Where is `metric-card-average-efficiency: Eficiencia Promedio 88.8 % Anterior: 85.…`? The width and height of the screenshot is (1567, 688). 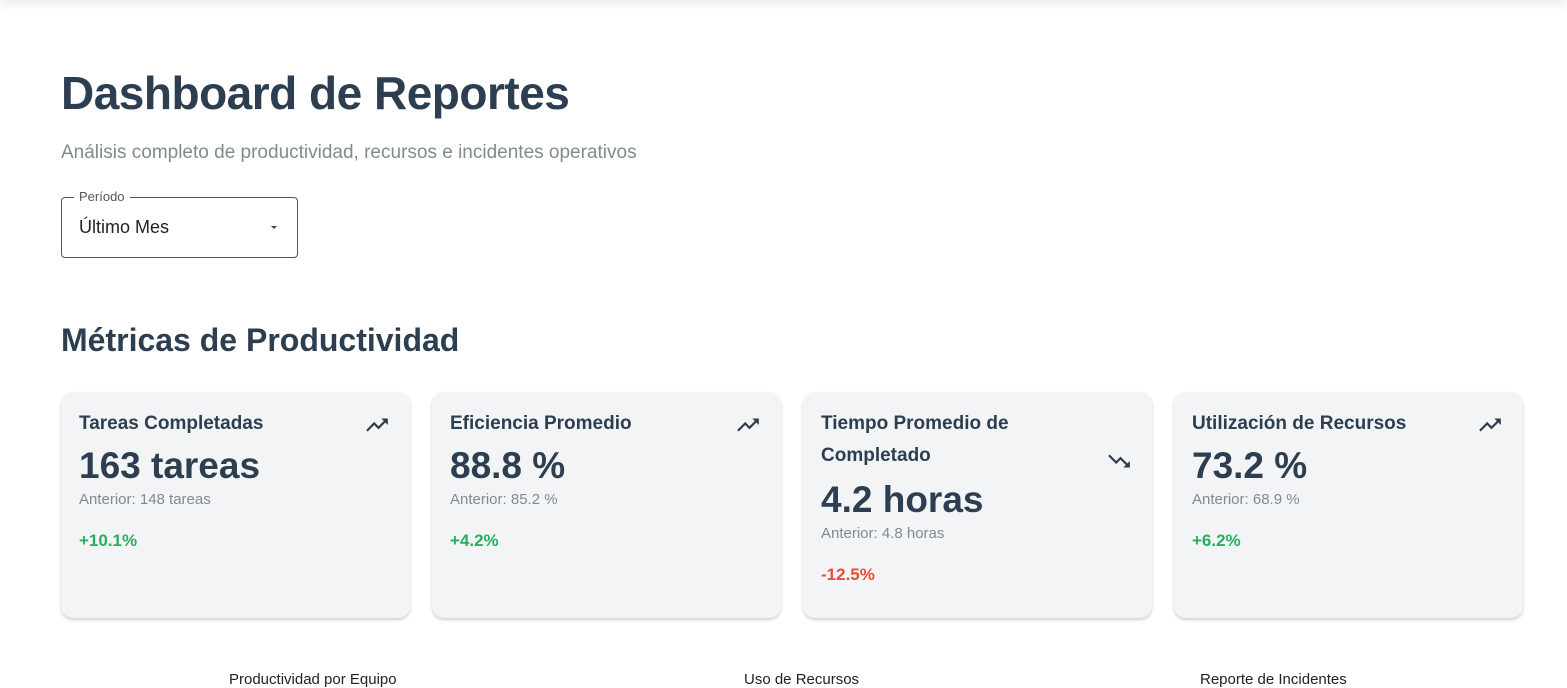
metric-card-average-efficiency: Eficiencia Promedio 88.8 % Anterior: 85.… is located at coordinates (606, 505).